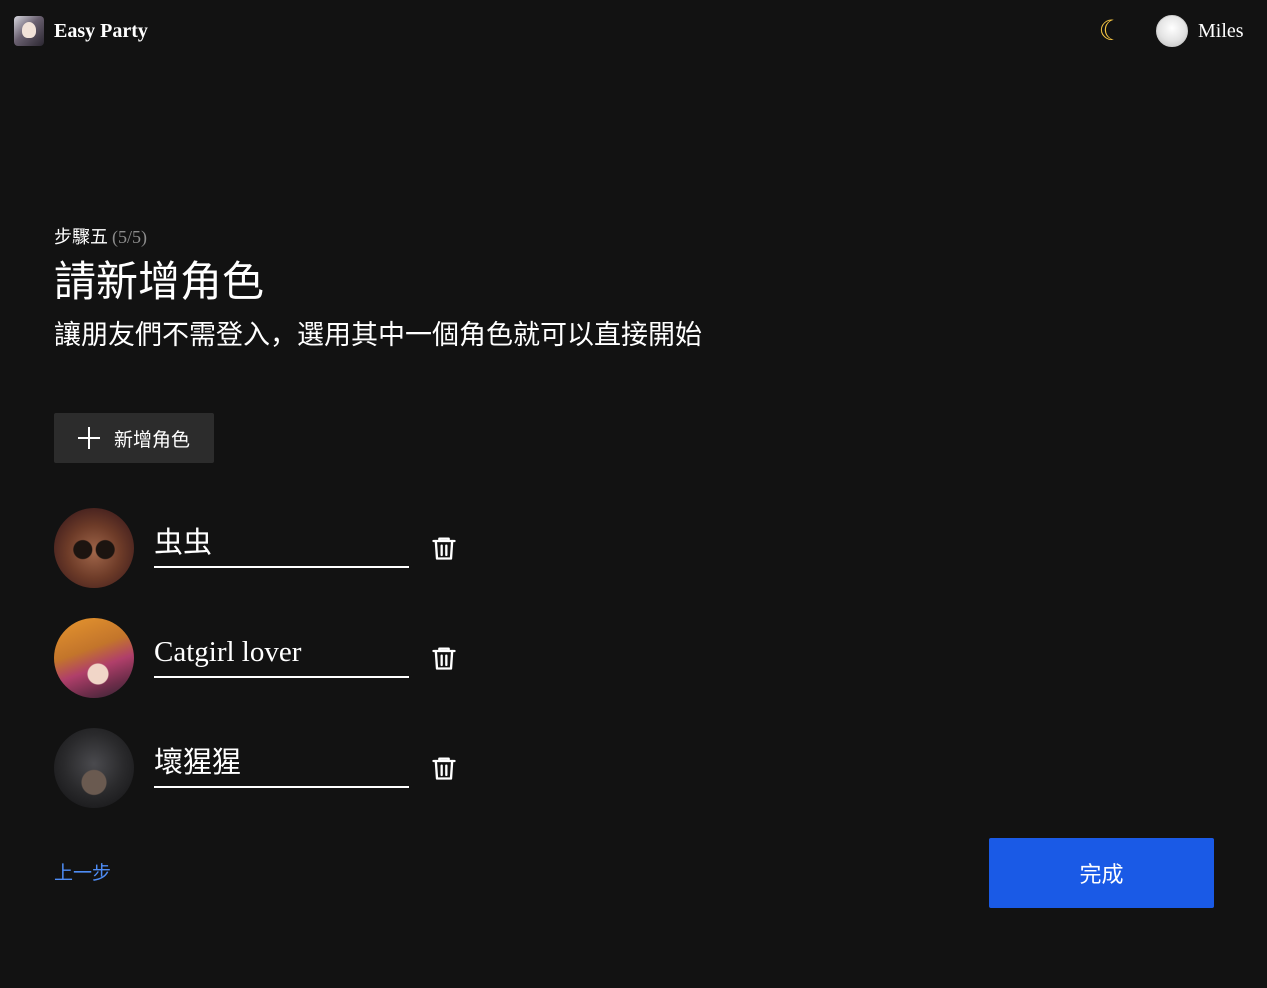  Describe the element at coordinates (94, 658) in the screenshot. I see `catgirl-avatar` at that location.